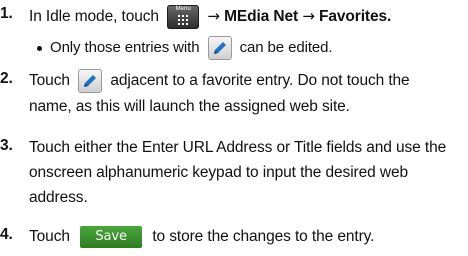  I want to click on step-number: 3., so click(6, 145).